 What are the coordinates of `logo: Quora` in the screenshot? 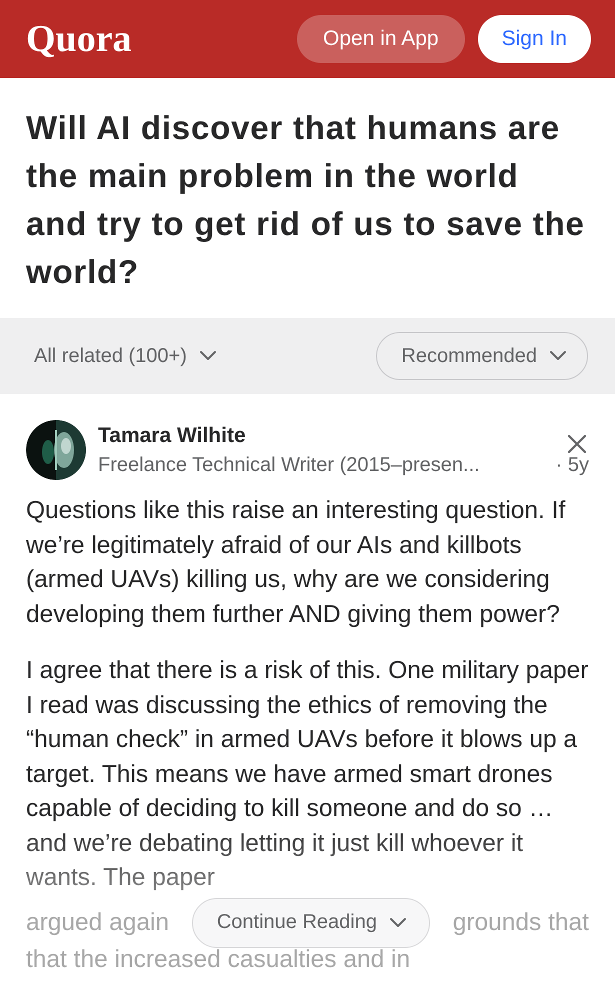 It's located at (162, 39).